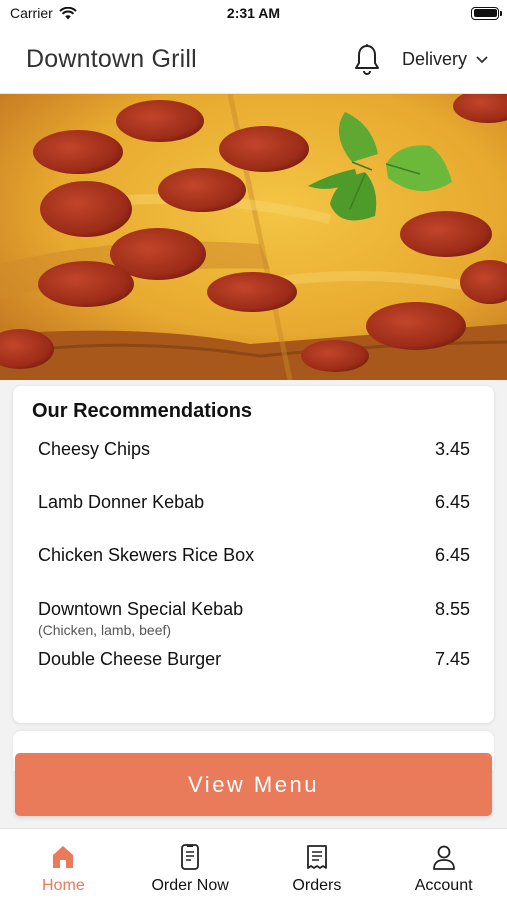 This screenshot has height=900, width=507. Describe the element at coordinates (63, 885) in the screenshot. I see `tab-label: Home` at that location.